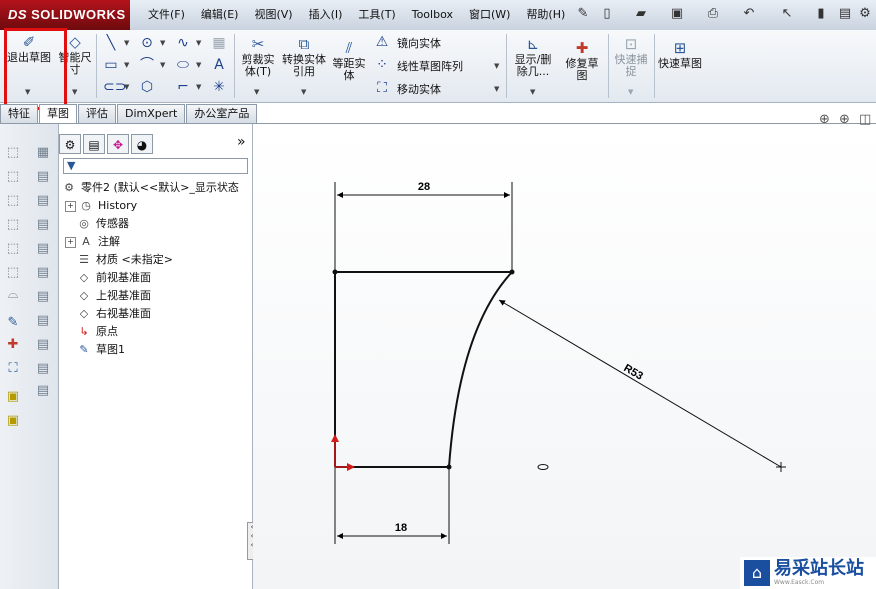 This screenshot has height=589, width=876. I want to click on fillet-icon: ⌐, so click(183, 87).